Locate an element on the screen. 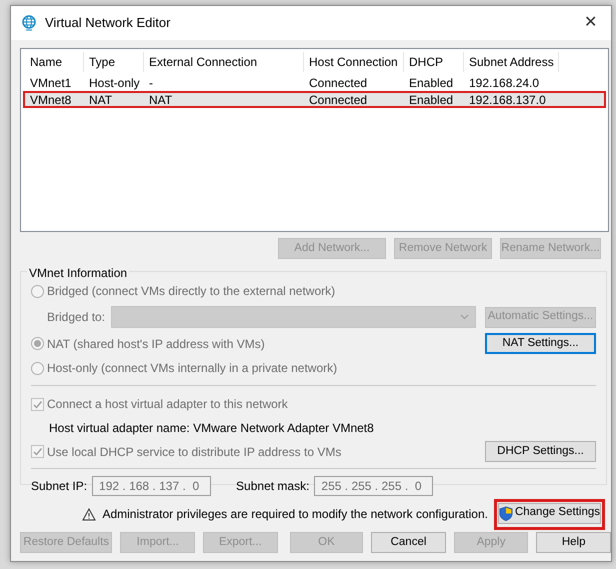  checkbox-label: Connect a host virtual adapter to this network is located at coordinates (167, 404).